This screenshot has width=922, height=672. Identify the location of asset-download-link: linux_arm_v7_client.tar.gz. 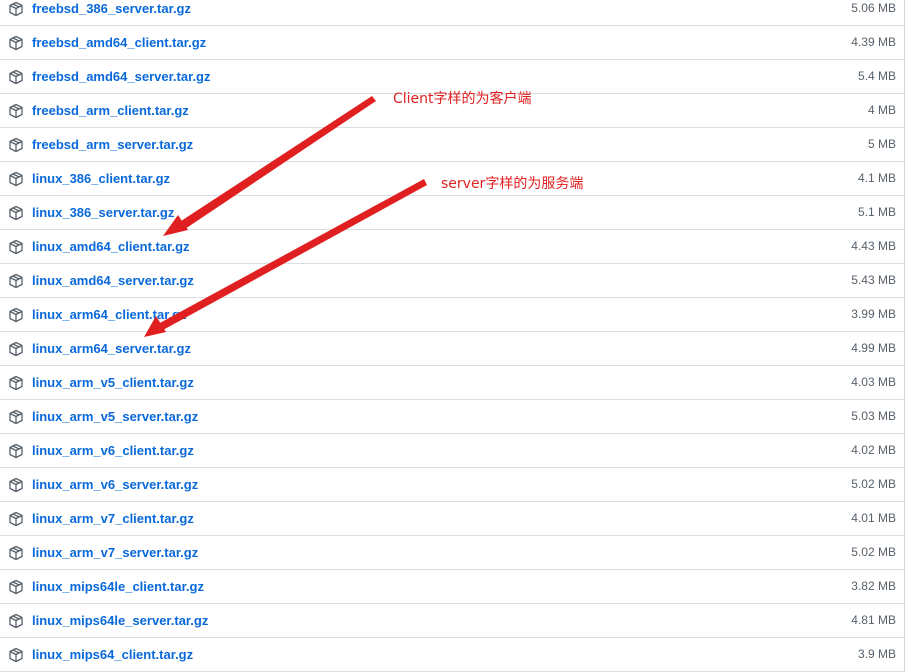
(113, 518).